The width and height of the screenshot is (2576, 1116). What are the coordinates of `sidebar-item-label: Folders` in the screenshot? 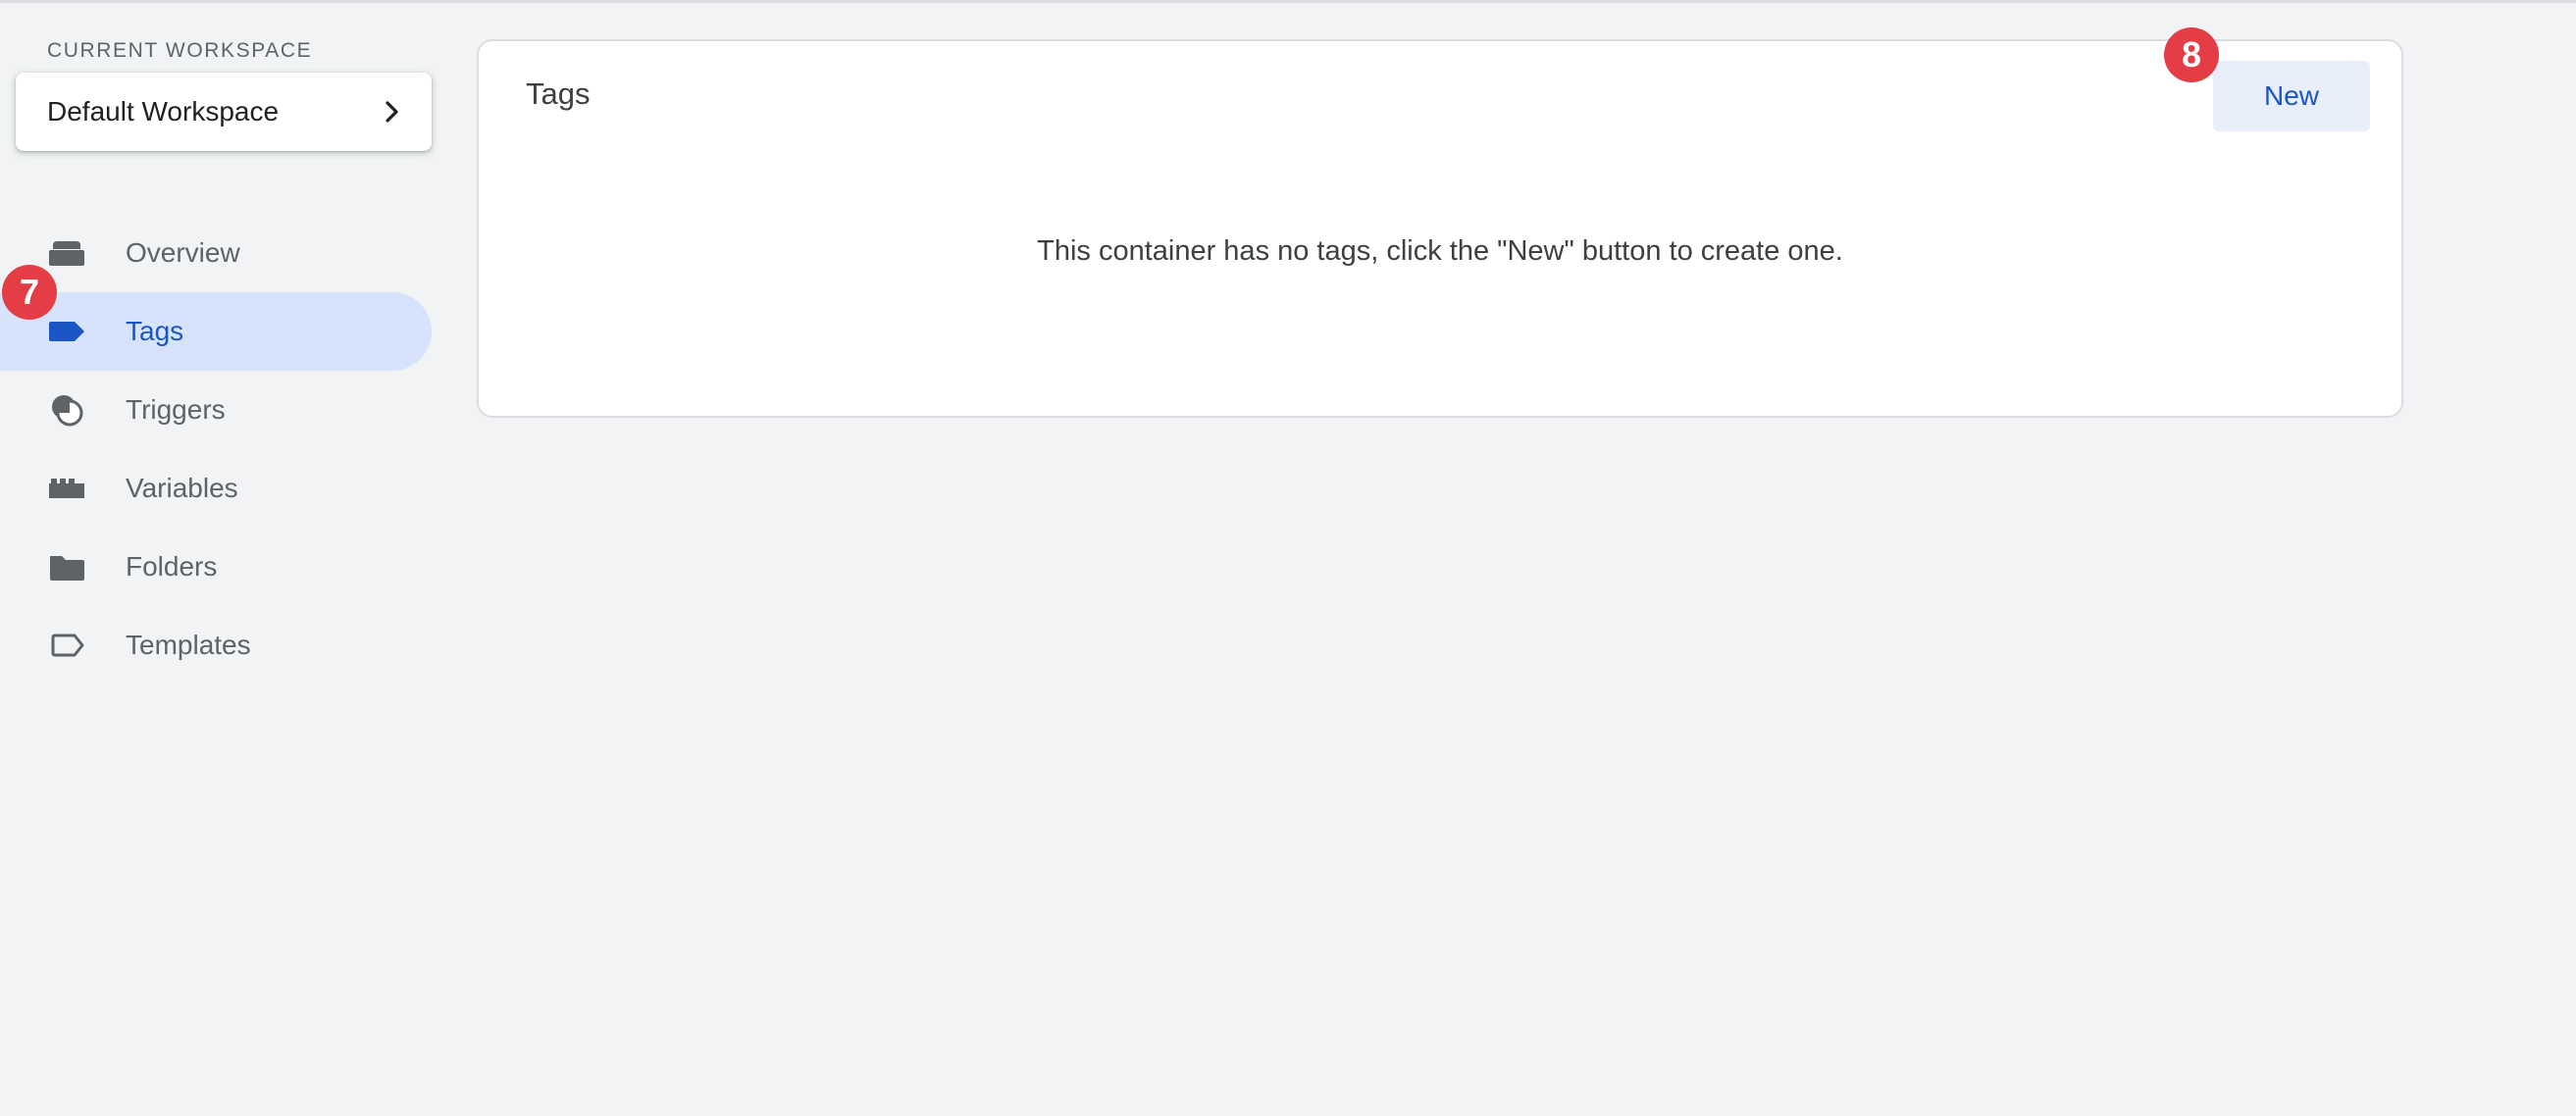 It's located at (172, 566).